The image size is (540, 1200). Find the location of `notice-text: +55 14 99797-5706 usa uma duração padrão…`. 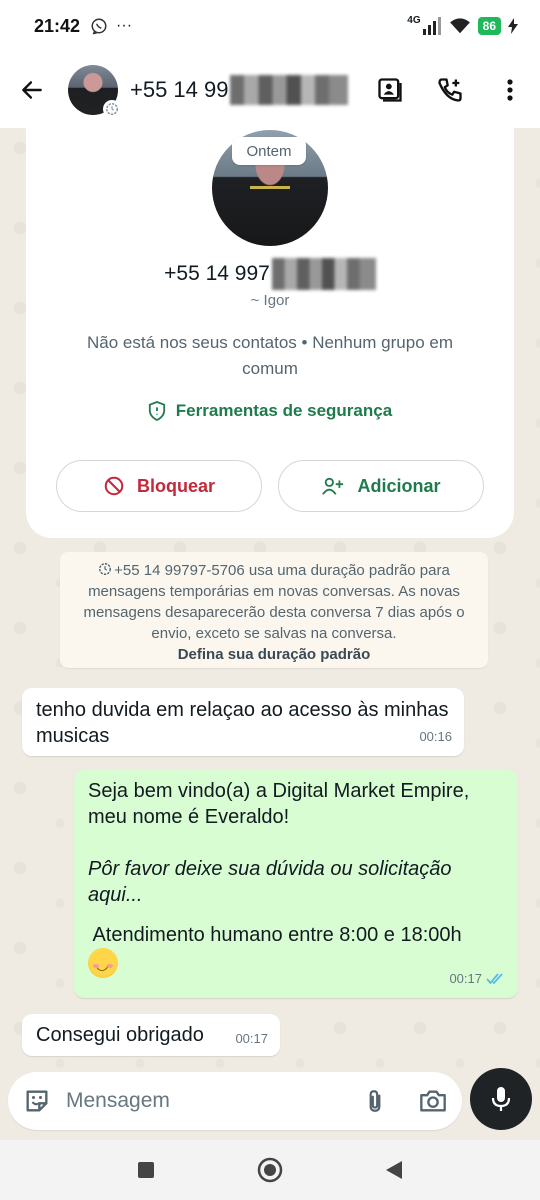

notice-text: +55 14 99797-5706 usa uma duração padrão… is located at coordinates (274, 602).